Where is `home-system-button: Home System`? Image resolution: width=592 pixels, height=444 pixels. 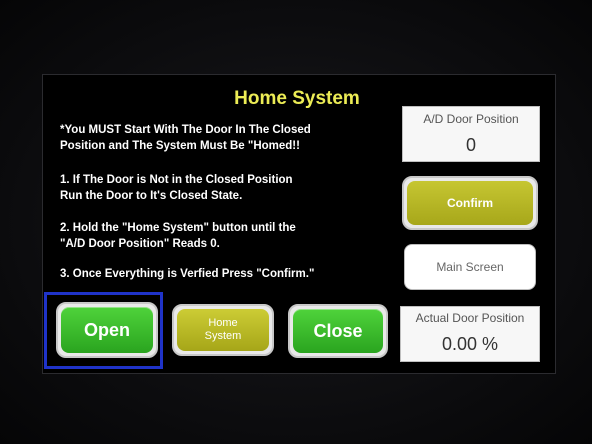 home-system-button: Home System is located at coordinates (223, 330).